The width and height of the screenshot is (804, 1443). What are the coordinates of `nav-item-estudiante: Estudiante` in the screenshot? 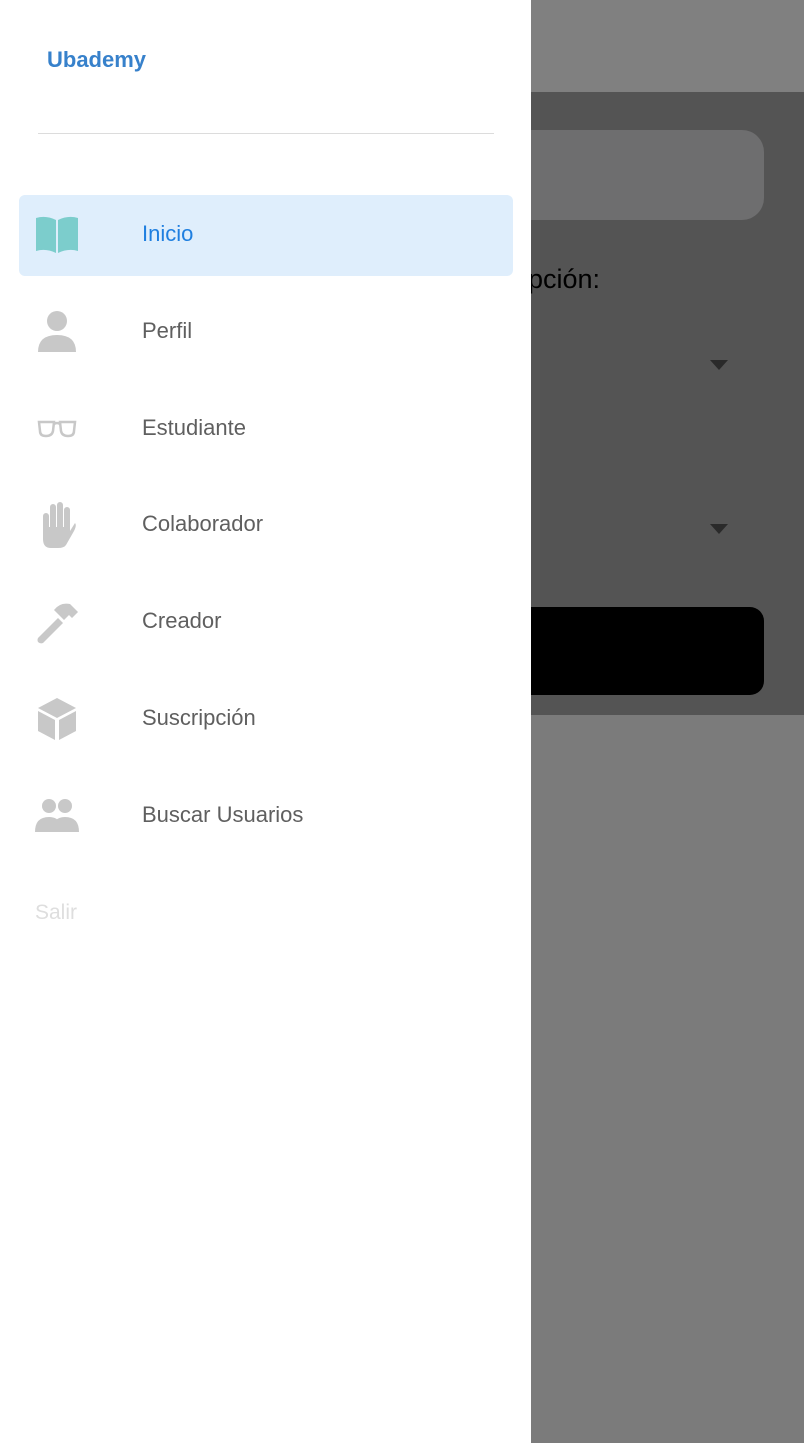 It's located at (266, 429).